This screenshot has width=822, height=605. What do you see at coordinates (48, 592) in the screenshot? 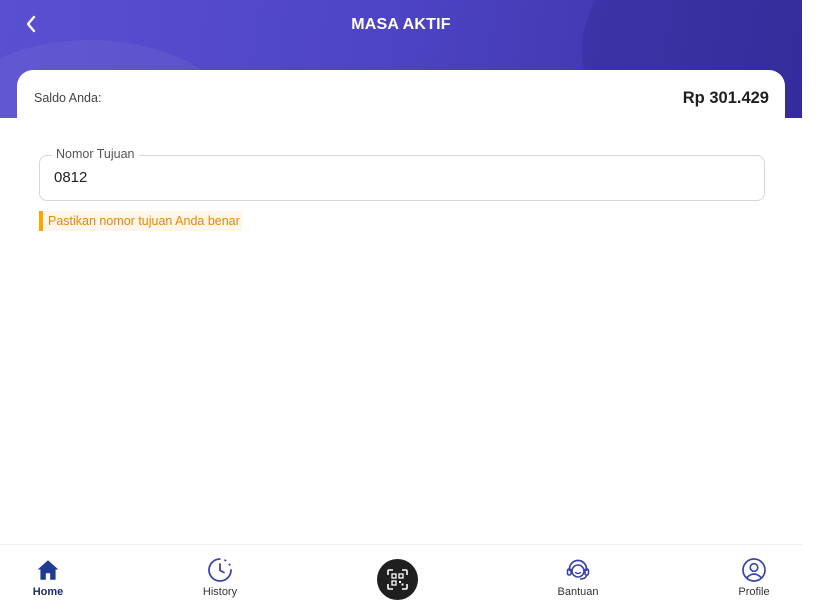
I see `nav-label-home: Home` at bounding box center [48, 592].